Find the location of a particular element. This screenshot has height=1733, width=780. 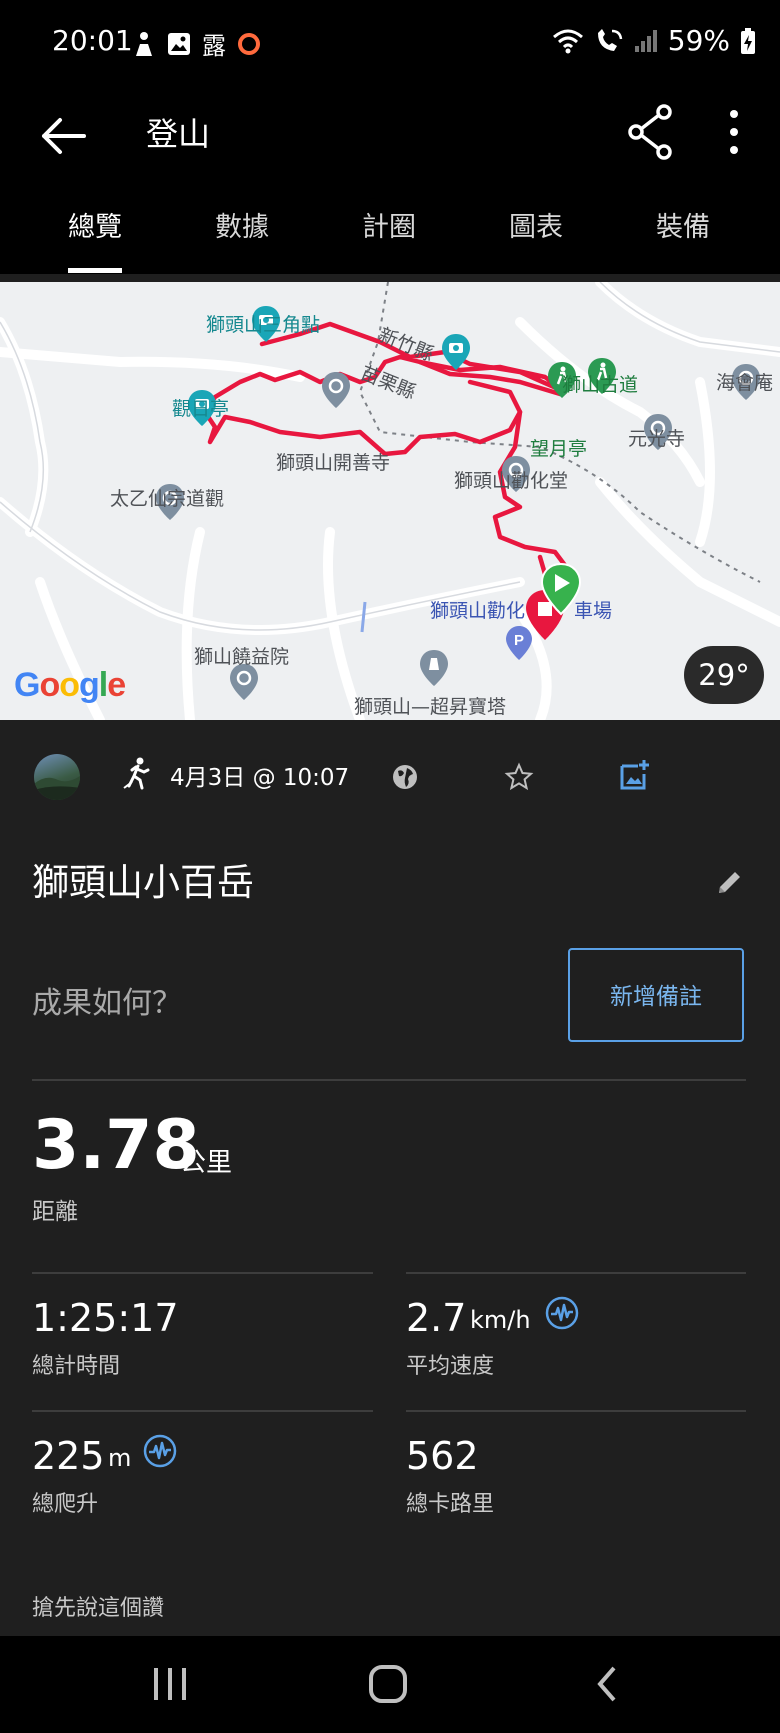

back-button is located at coordinates (66, 136).